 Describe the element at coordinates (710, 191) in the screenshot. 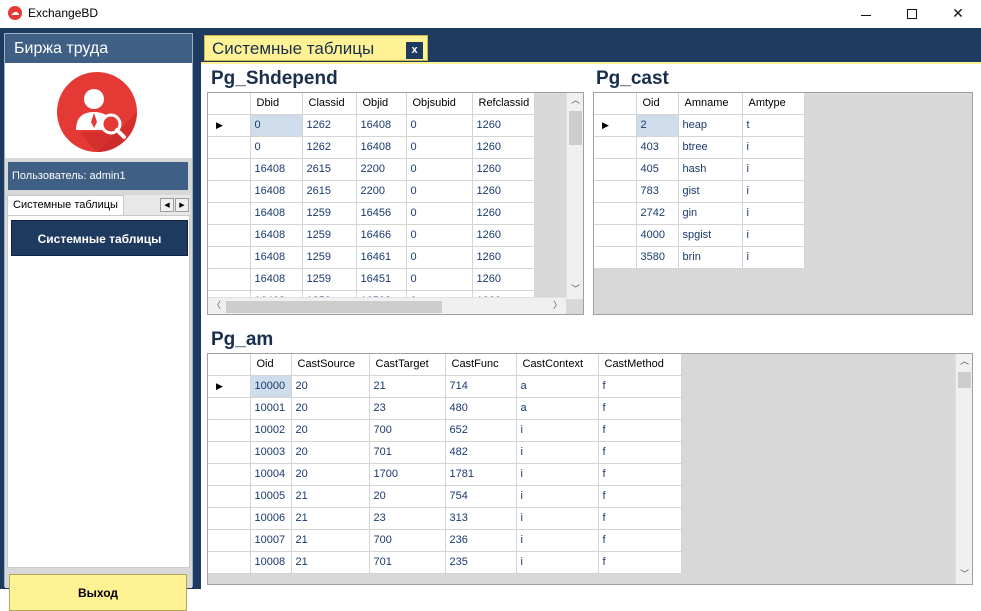

I see `table-cell: gist` at that location.